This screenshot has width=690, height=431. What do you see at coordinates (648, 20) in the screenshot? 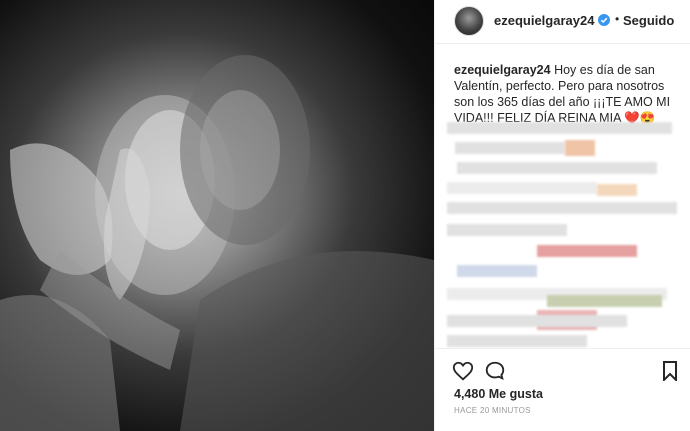
I see `following-button: Seguido` at bounding box center [648, 20].